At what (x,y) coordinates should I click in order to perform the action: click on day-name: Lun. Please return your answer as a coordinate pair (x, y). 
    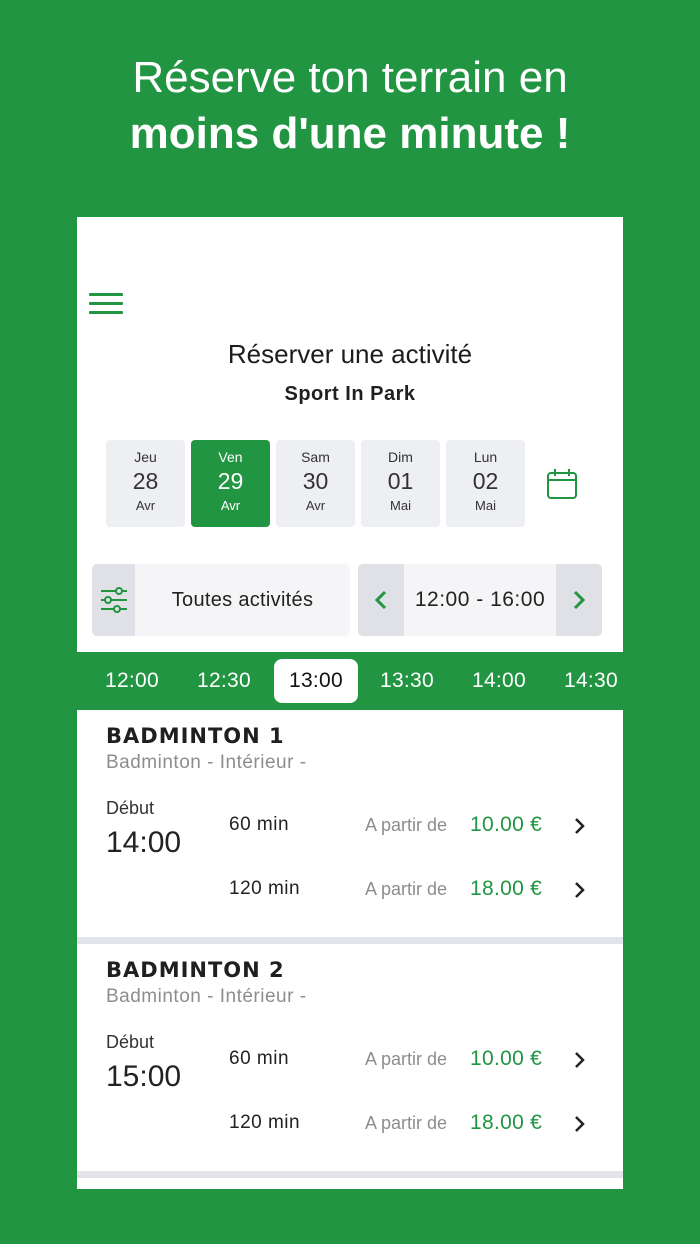
    Looking at the image, I should click on (485, 457).